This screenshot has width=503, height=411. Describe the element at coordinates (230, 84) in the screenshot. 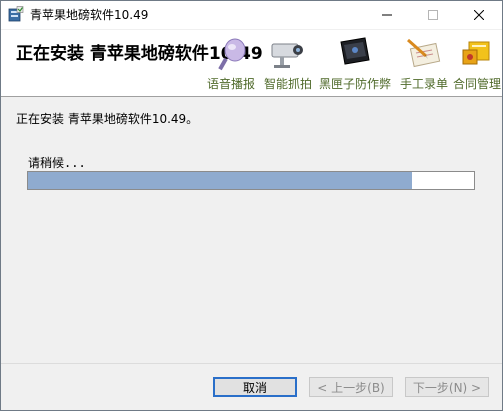

I see `feature-label: 语音播报` at that location.